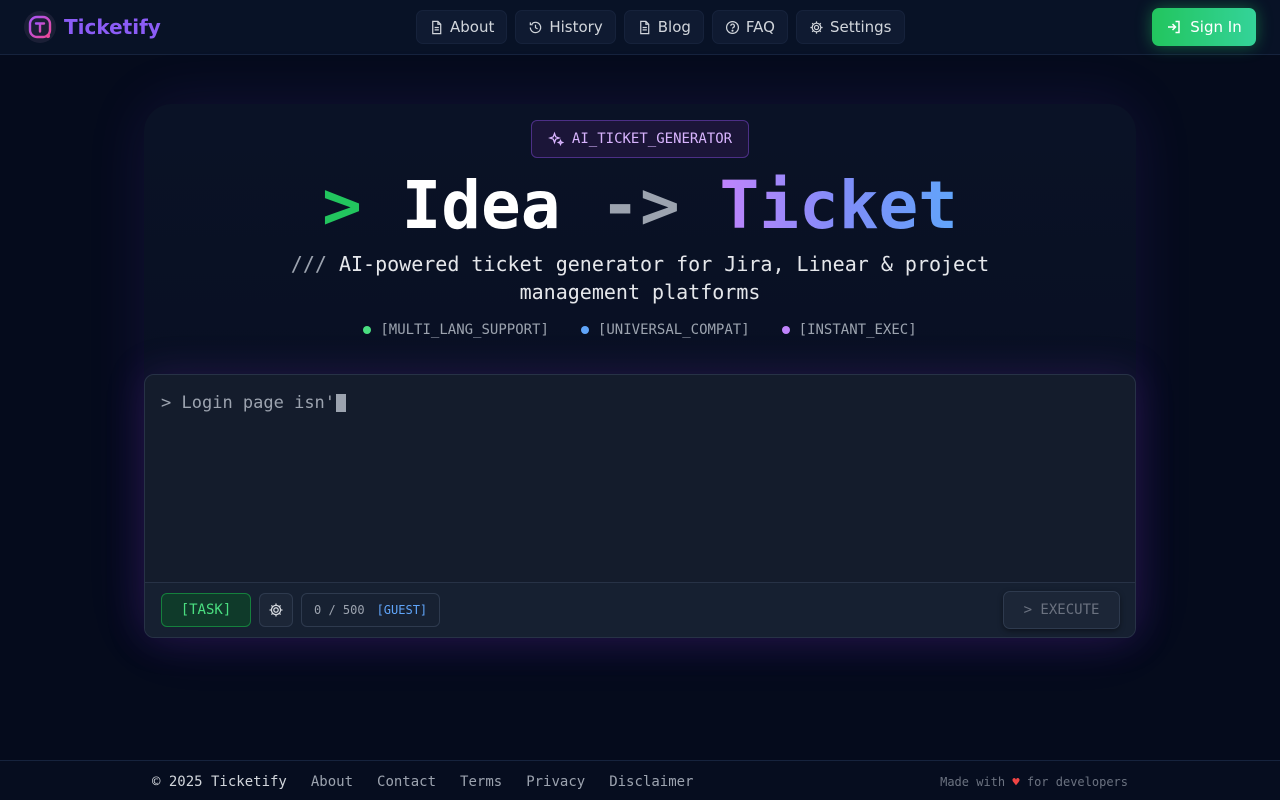 The image size is (1280, 800). Describe the element at coordinates (258, 403) in the screenshot. I see `input-value: Login page isn'` at that location.